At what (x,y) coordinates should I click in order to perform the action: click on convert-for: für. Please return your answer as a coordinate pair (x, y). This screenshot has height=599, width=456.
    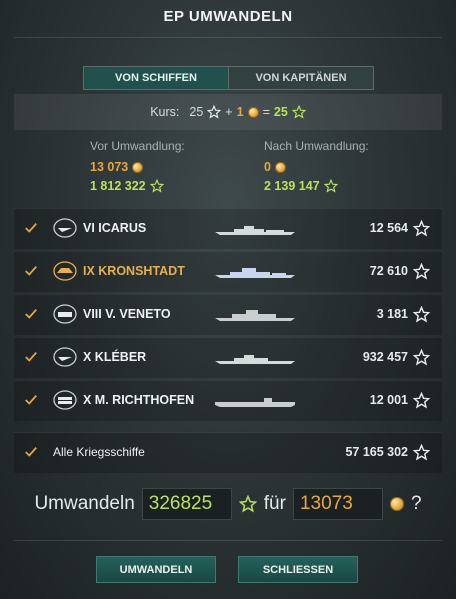
    Looking at the image, I should click on (274, 503).